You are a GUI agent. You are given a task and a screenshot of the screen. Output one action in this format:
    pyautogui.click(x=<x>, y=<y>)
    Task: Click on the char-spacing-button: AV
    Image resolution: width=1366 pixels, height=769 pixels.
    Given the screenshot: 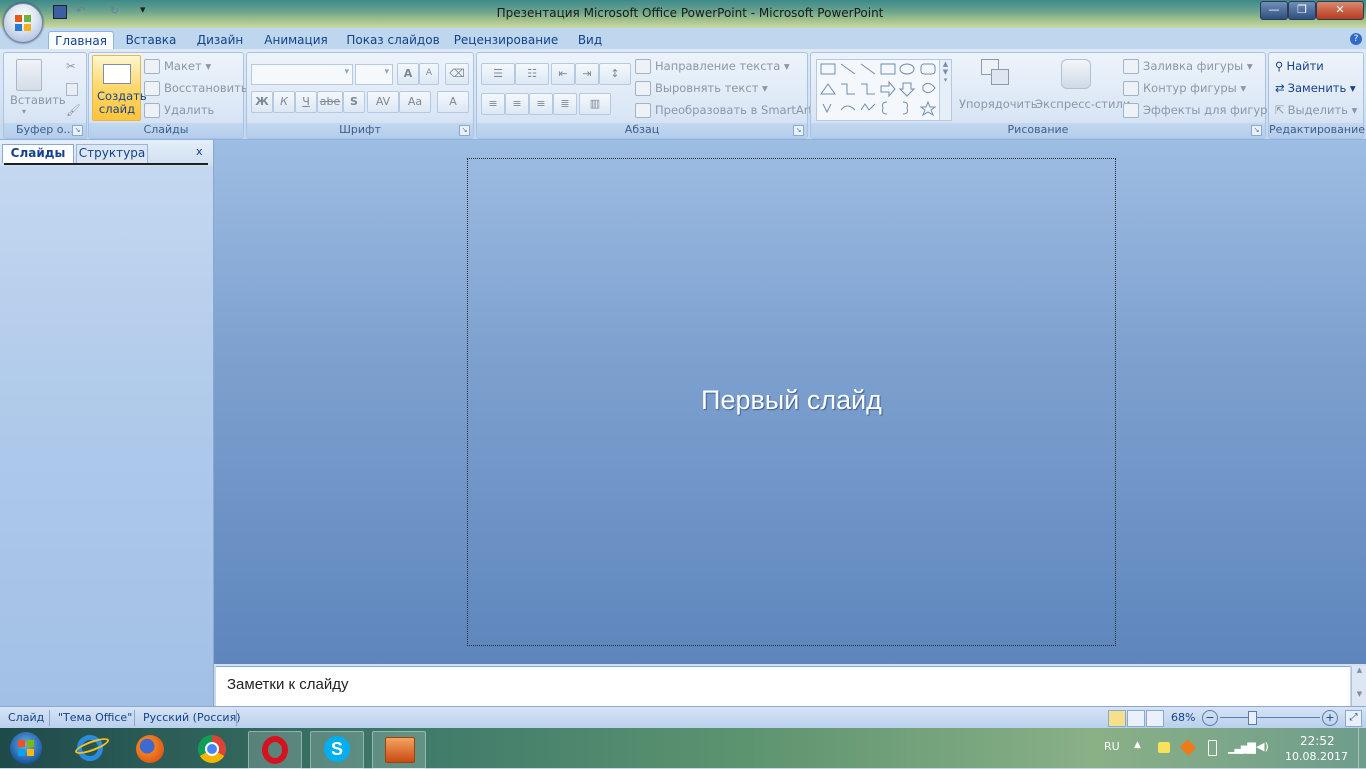 What is the action you would take?
    pyautogui.click(x=383, y=102)
    